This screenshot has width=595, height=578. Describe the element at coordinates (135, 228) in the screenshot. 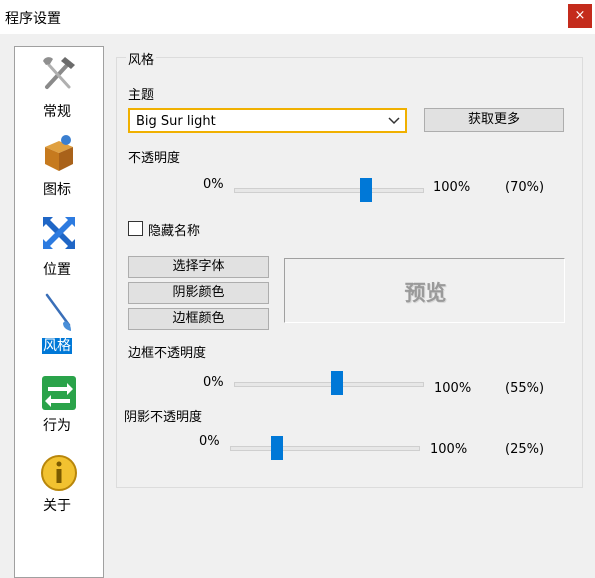

I see `hide-name-checkbox` at that location.